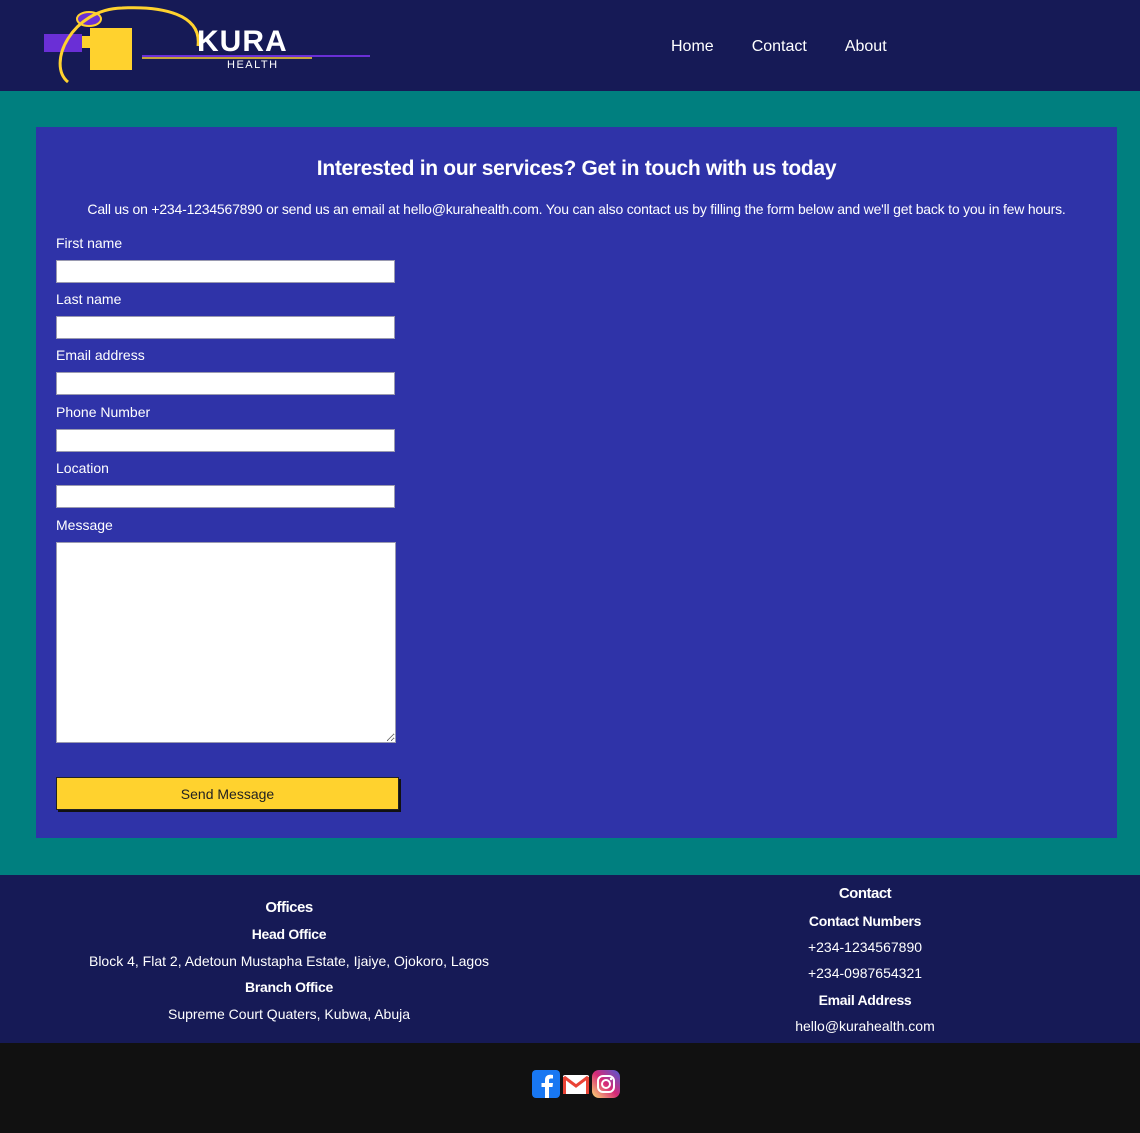 Image resolution: width=1140 pixels, height=1133 pixels. What do you see at coordinates (227, 793) in the screenshot?
I see `send-message-button: Send Message` at bounding box center [227, 793].